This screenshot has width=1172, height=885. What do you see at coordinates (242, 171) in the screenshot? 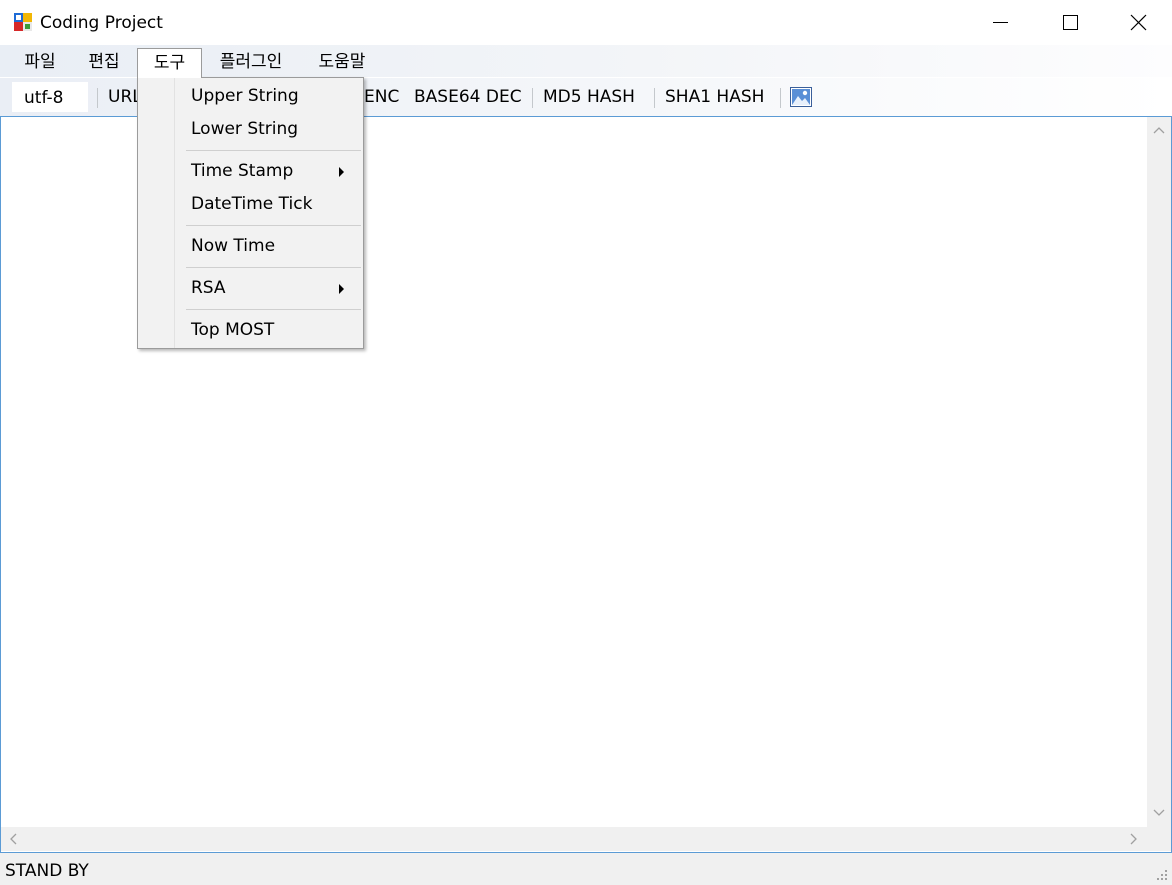
I see `menu-item-label: Time Stamp` at bounding box center [242, 171].